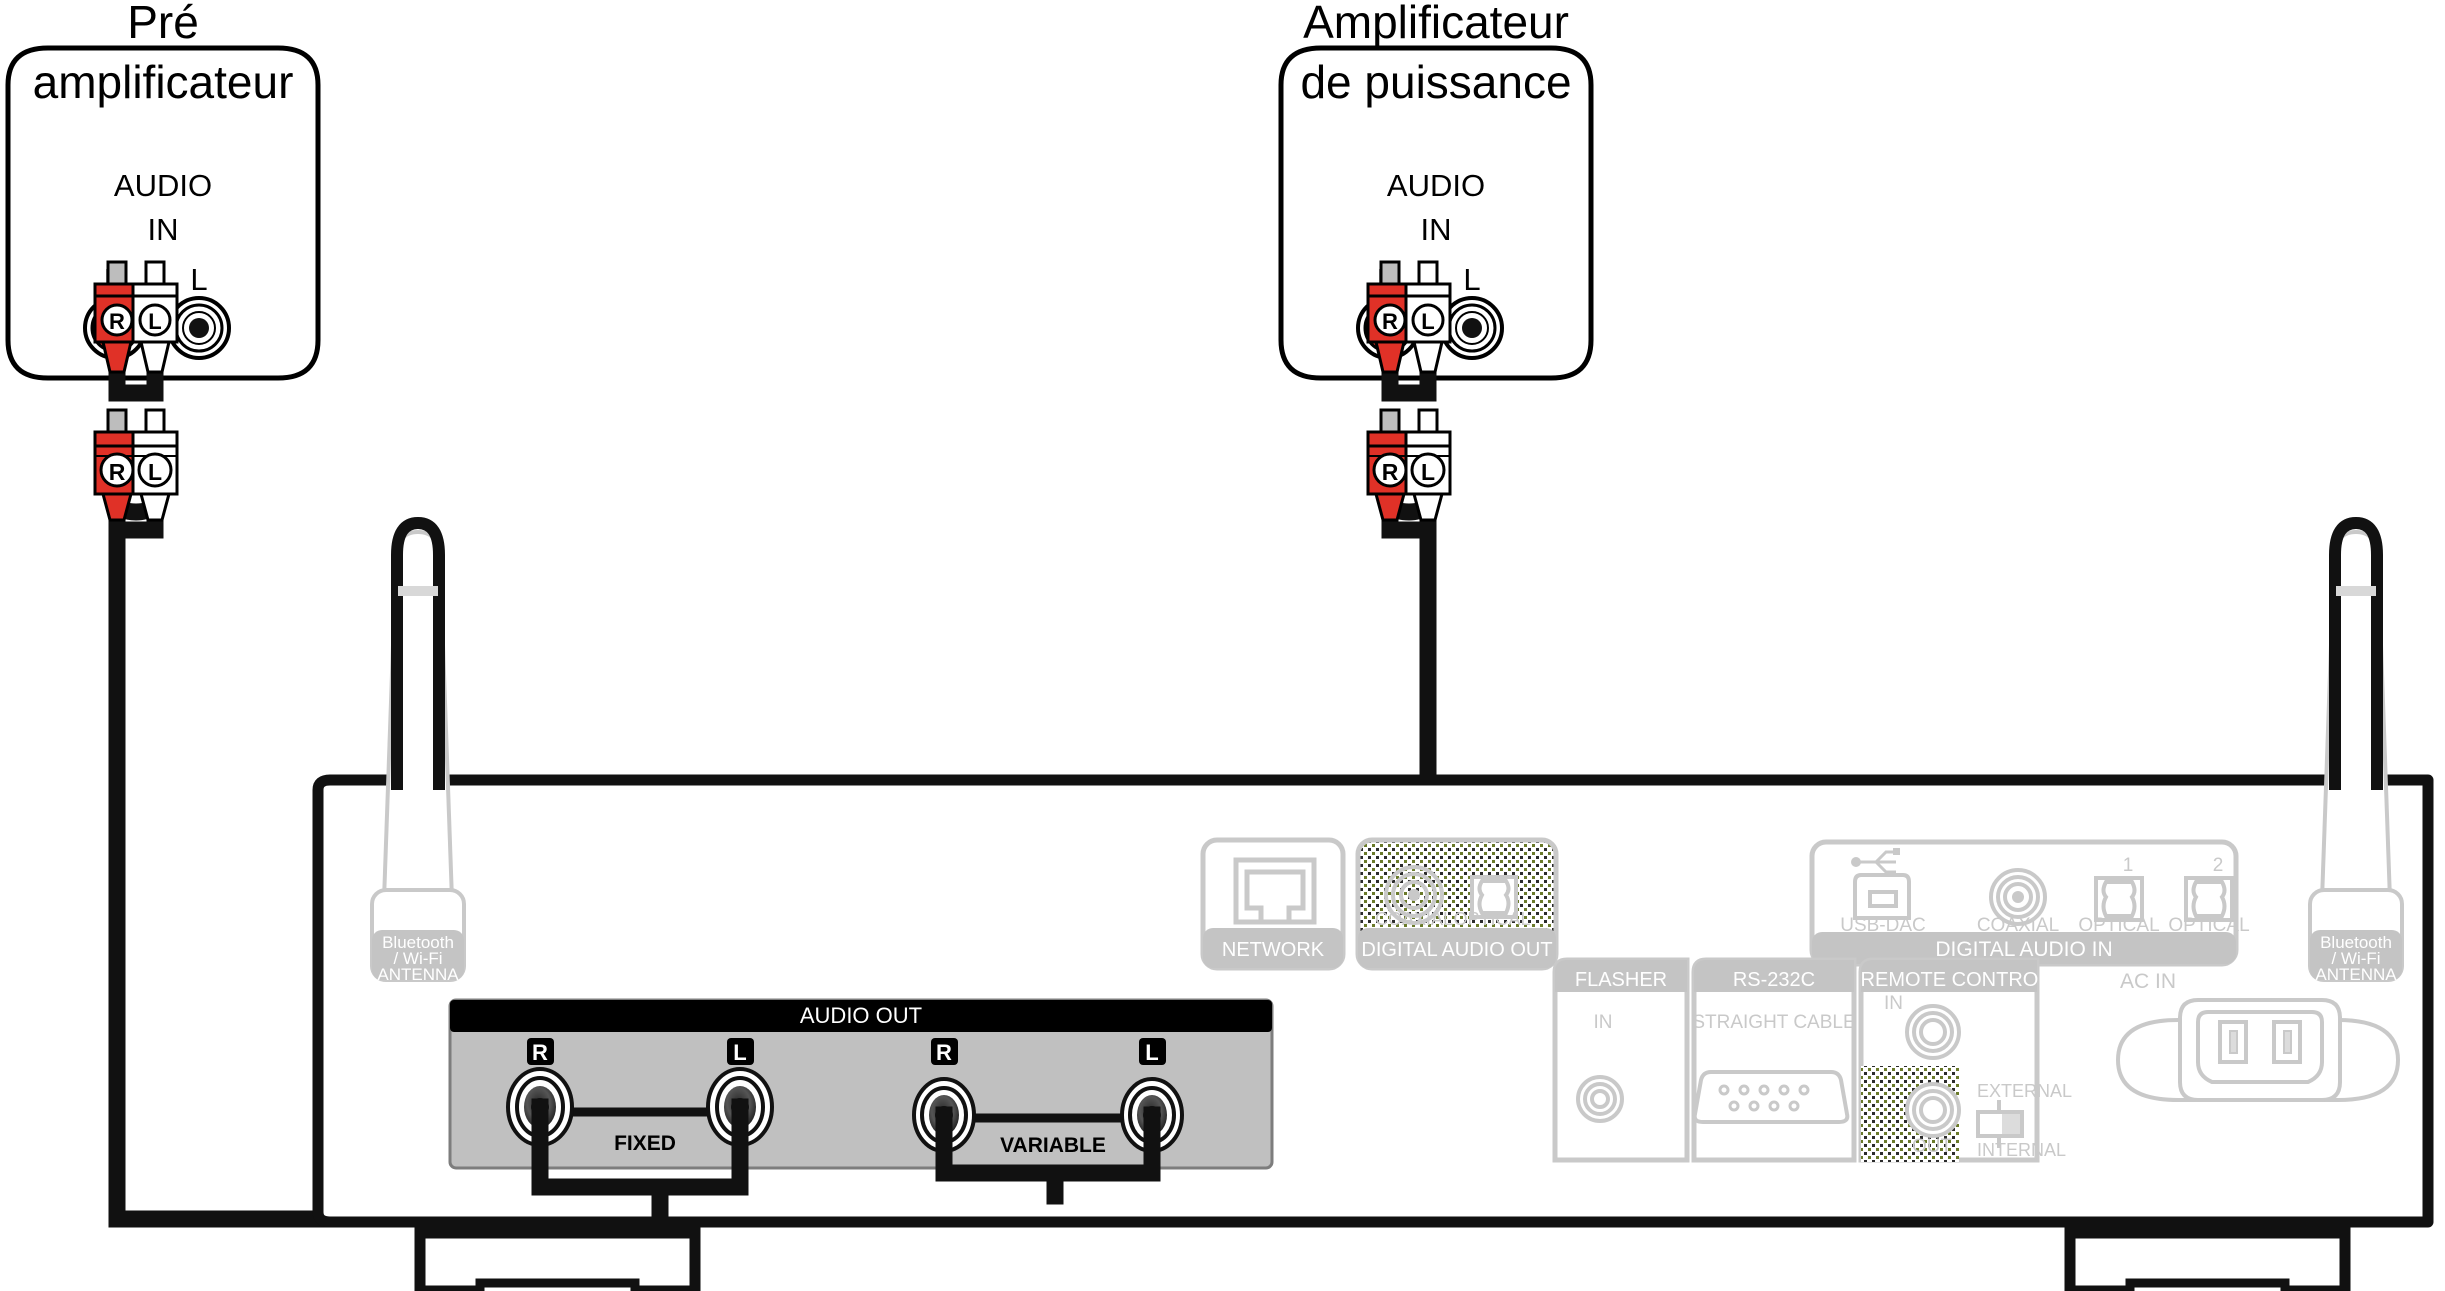 The height and width of the screenshot is (1291, 2445). Describe the element at coordinates (136, 465) in the screenshot. I see `plug-pair-preamp-upper: R L` at that location.